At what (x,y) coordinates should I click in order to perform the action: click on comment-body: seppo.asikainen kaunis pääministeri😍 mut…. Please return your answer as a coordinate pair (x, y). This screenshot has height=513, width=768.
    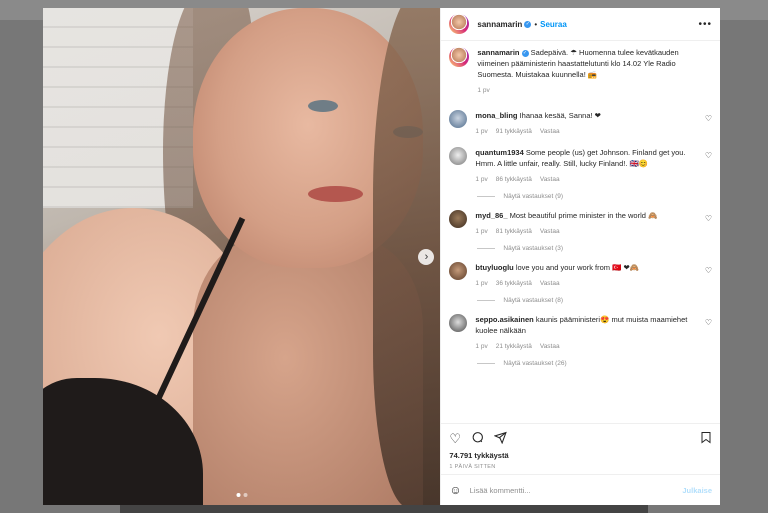
    Looking at the image, I should click on (593, 333).